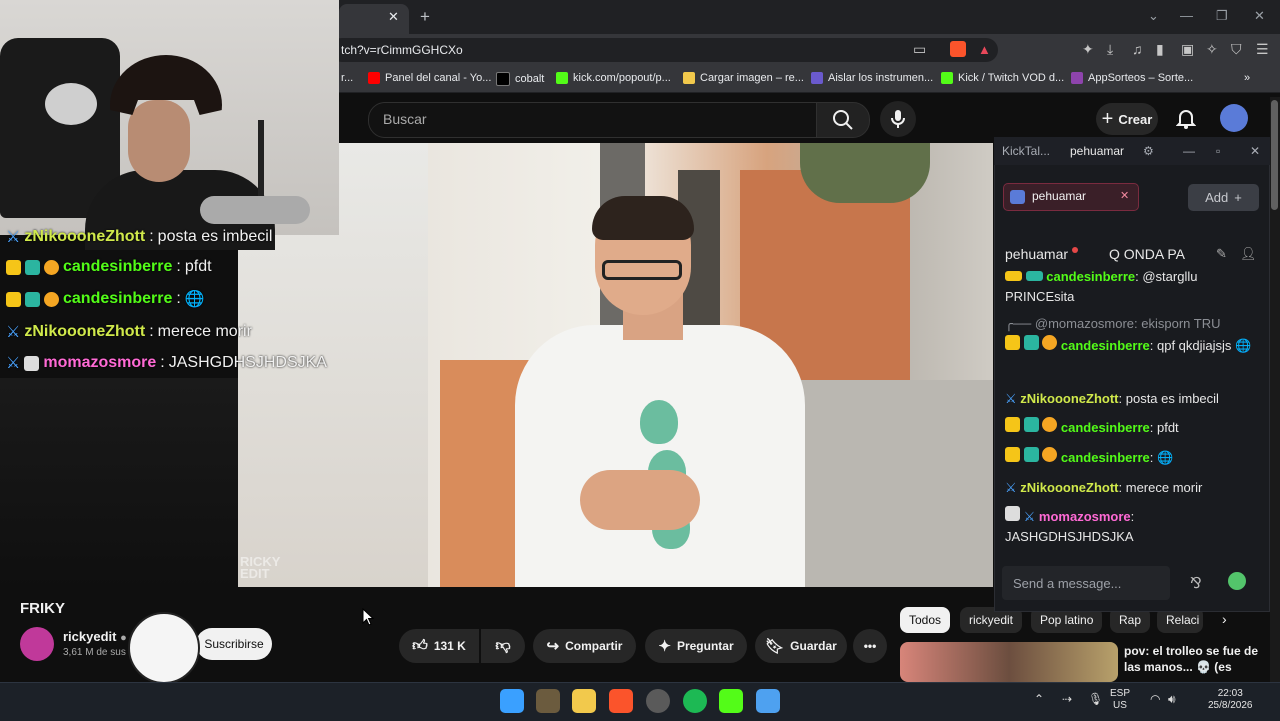 Image resolution: width=1280 pixels, height=721 pixels. Describe the element at coordinates (593, 120) in the screenshot. I see `search-input` at that location.